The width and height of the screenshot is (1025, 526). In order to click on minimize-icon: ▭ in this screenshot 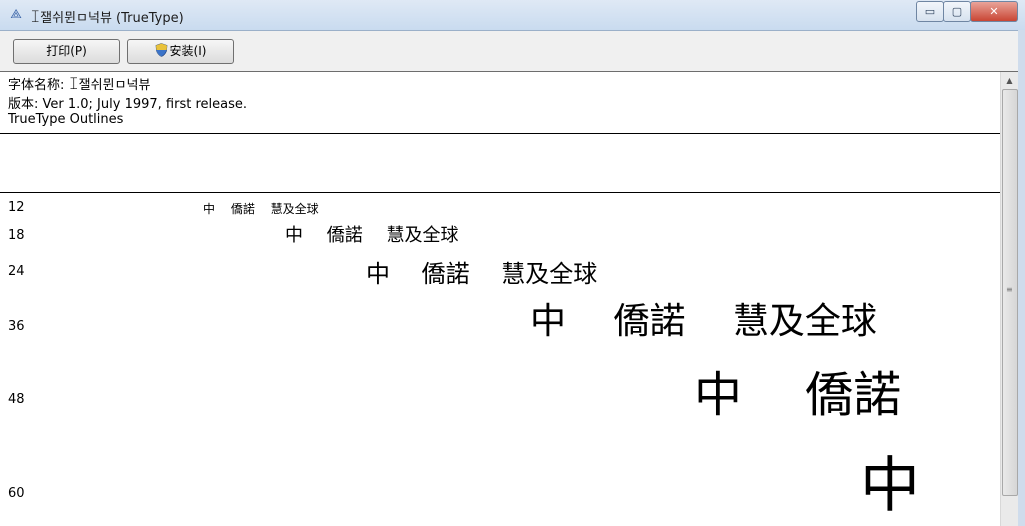, I will do `click(930, 11)`.